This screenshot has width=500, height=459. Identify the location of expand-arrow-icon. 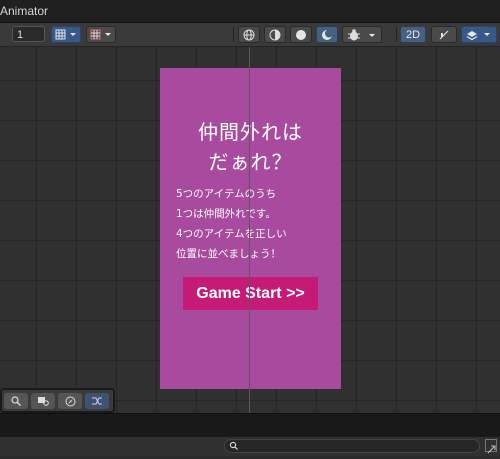
(491, 449).